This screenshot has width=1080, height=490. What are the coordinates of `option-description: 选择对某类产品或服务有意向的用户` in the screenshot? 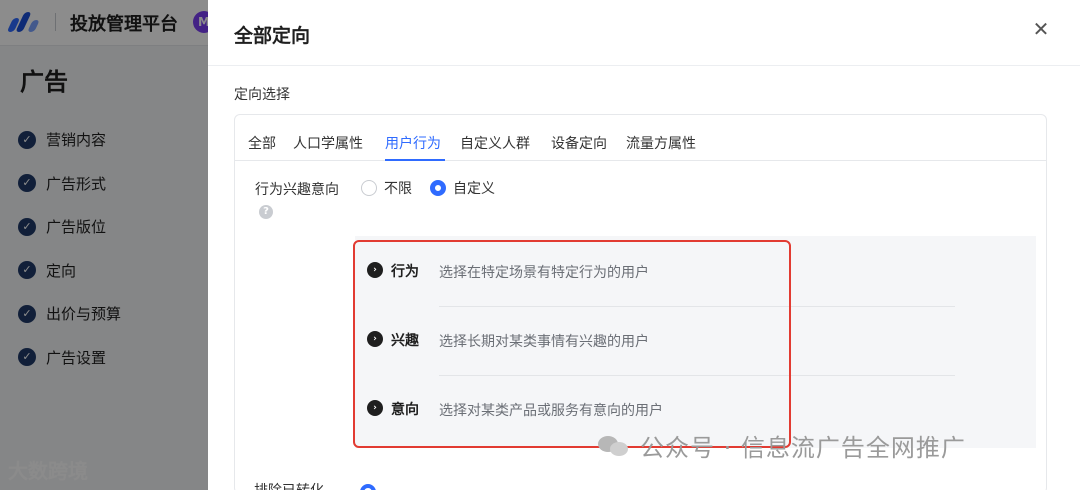 It's located at (551, 411).